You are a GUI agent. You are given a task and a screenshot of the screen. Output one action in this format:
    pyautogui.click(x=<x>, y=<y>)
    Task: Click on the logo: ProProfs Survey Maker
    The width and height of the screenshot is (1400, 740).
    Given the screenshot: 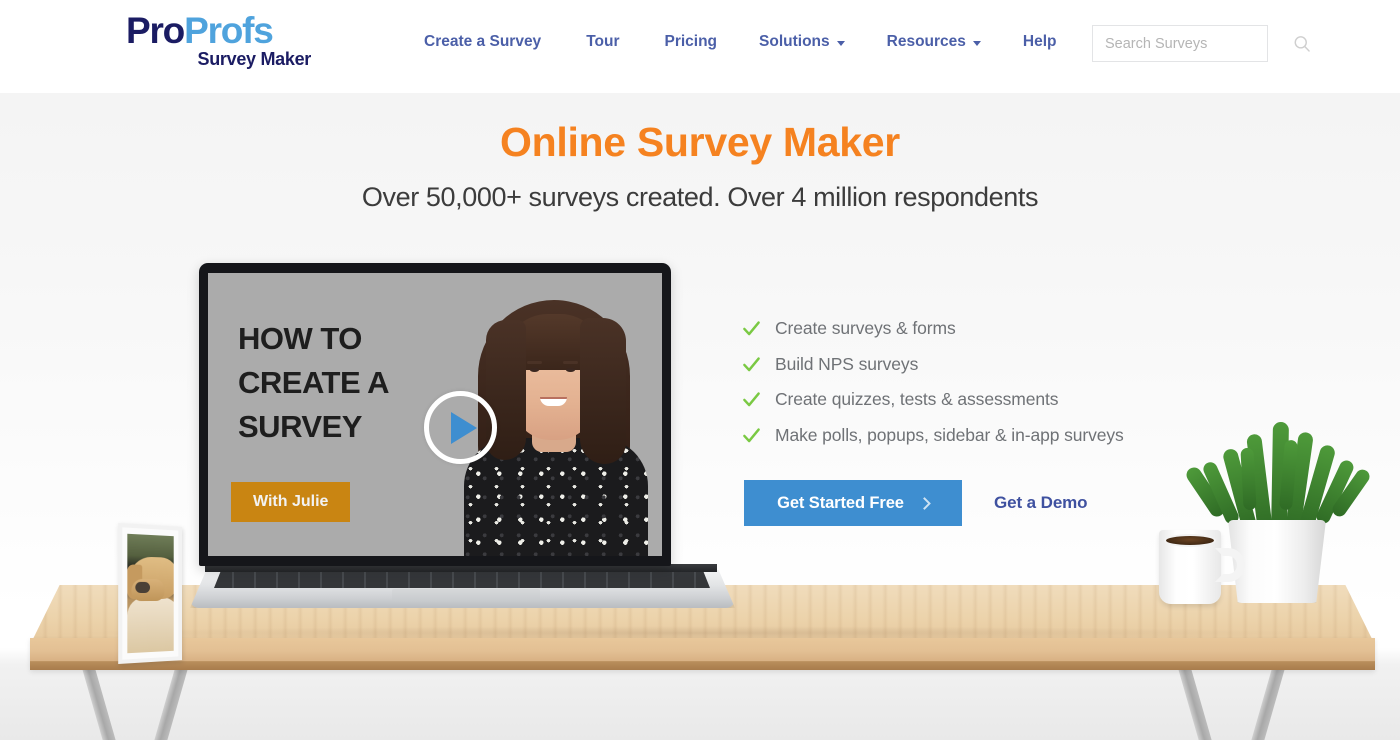 What is the action you would take?
    pyautogui.click(x=226, y=40)
    